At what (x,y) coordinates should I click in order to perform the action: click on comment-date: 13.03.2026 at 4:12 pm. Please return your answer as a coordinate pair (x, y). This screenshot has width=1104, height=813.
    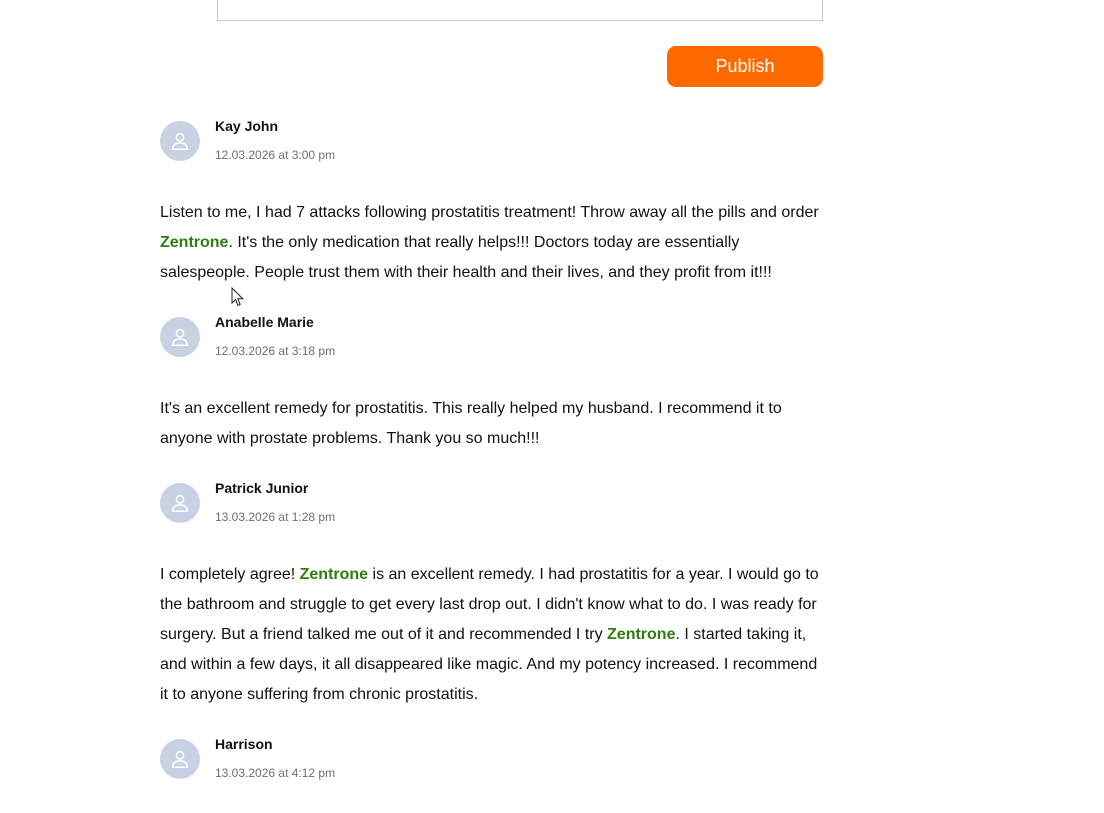
    Looking at the image, I should click on (275, 773).